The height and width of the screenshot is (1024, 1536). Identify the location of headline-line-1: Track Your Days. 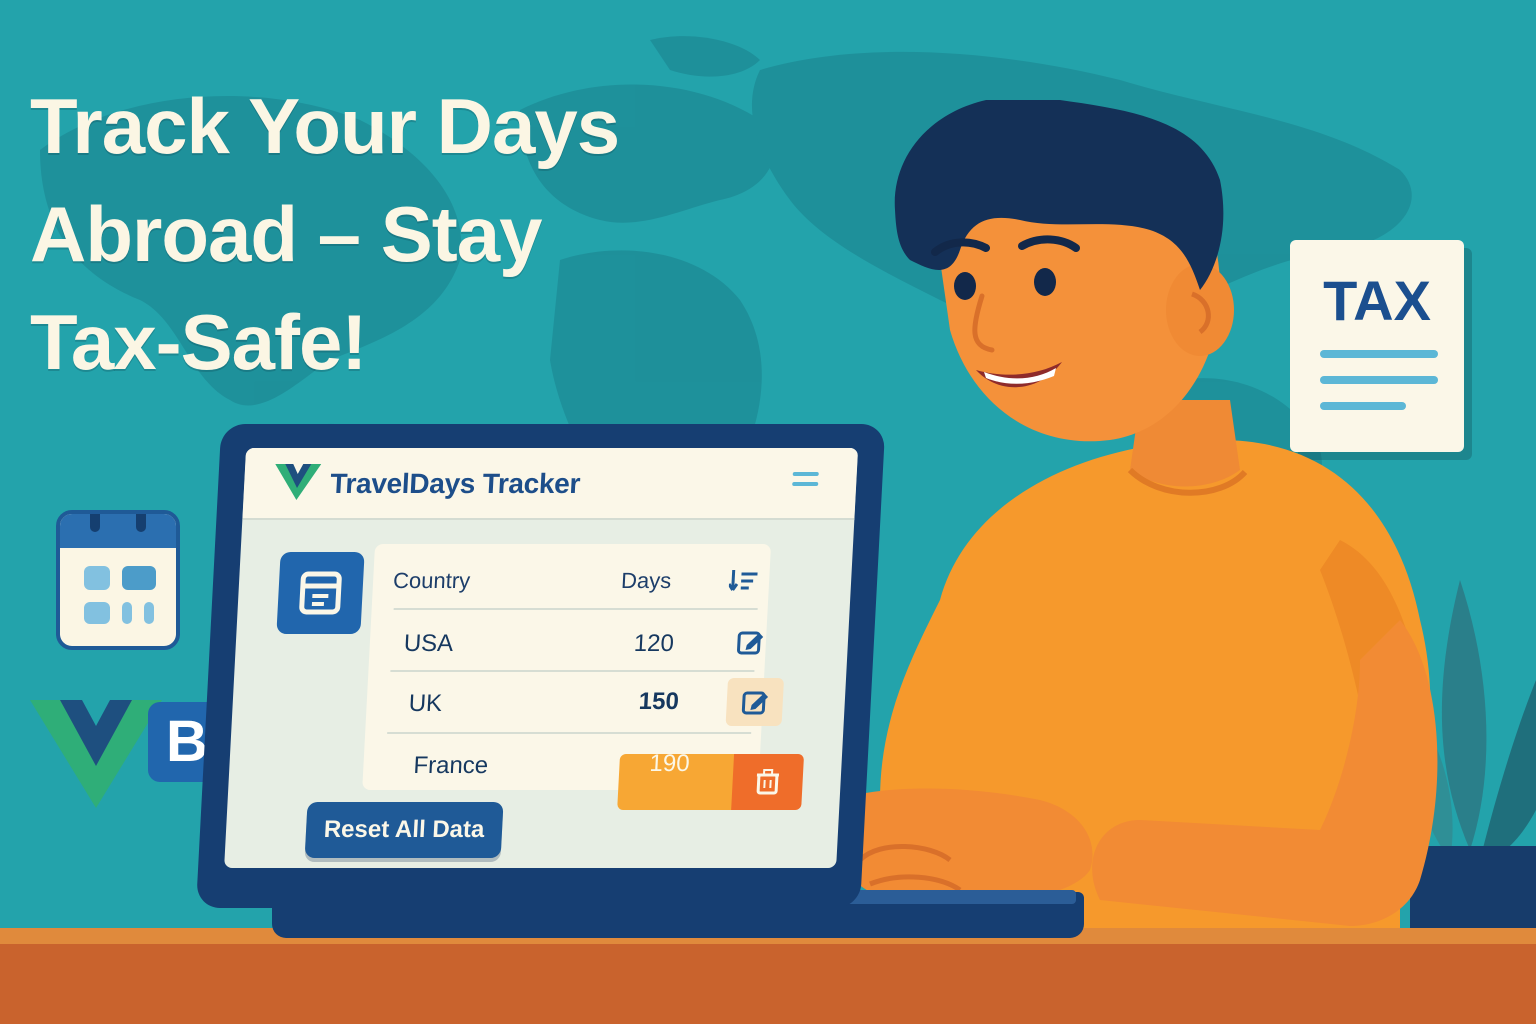
(325, 126).